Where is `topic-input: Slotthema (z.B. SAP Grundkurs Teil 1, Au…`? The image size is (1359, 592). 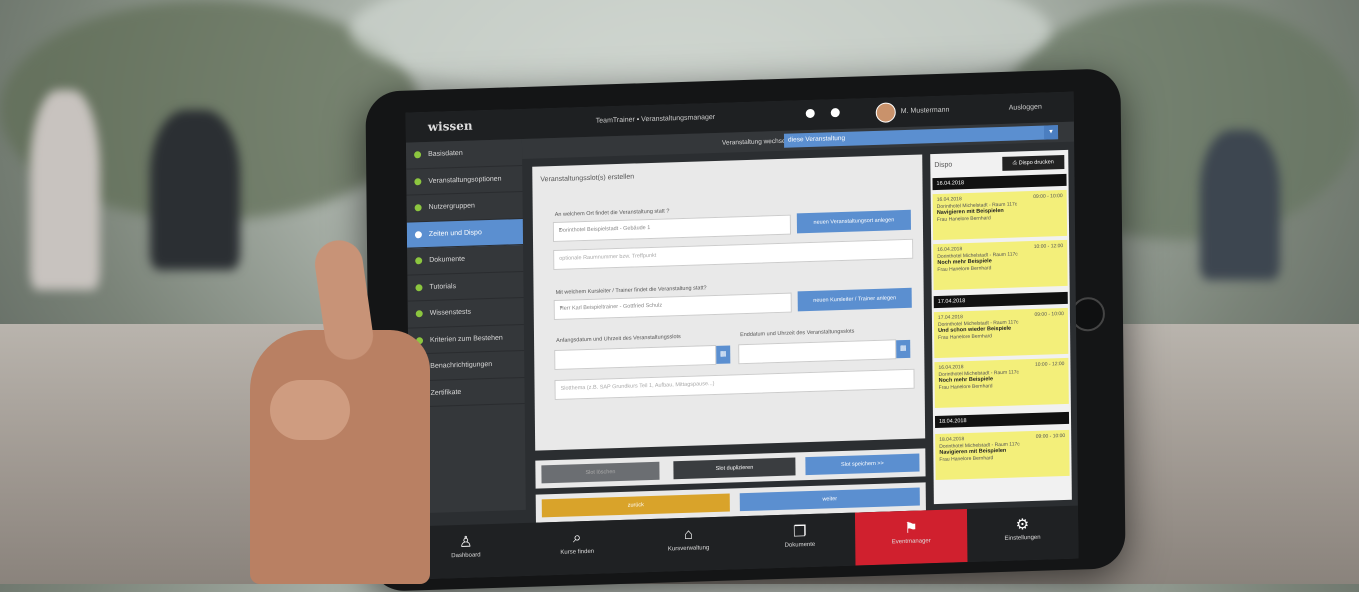 topic-input: Slotthema (z.B. SAP Grundkurs Teil 1, Au… is located at coordinates (734, 384).